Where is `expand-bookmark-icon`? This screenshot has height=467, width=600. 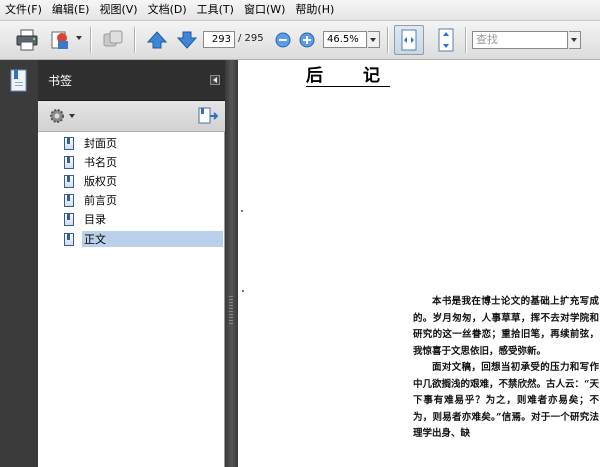 expand-bookmark-icon is located at coordinates (208, 116).